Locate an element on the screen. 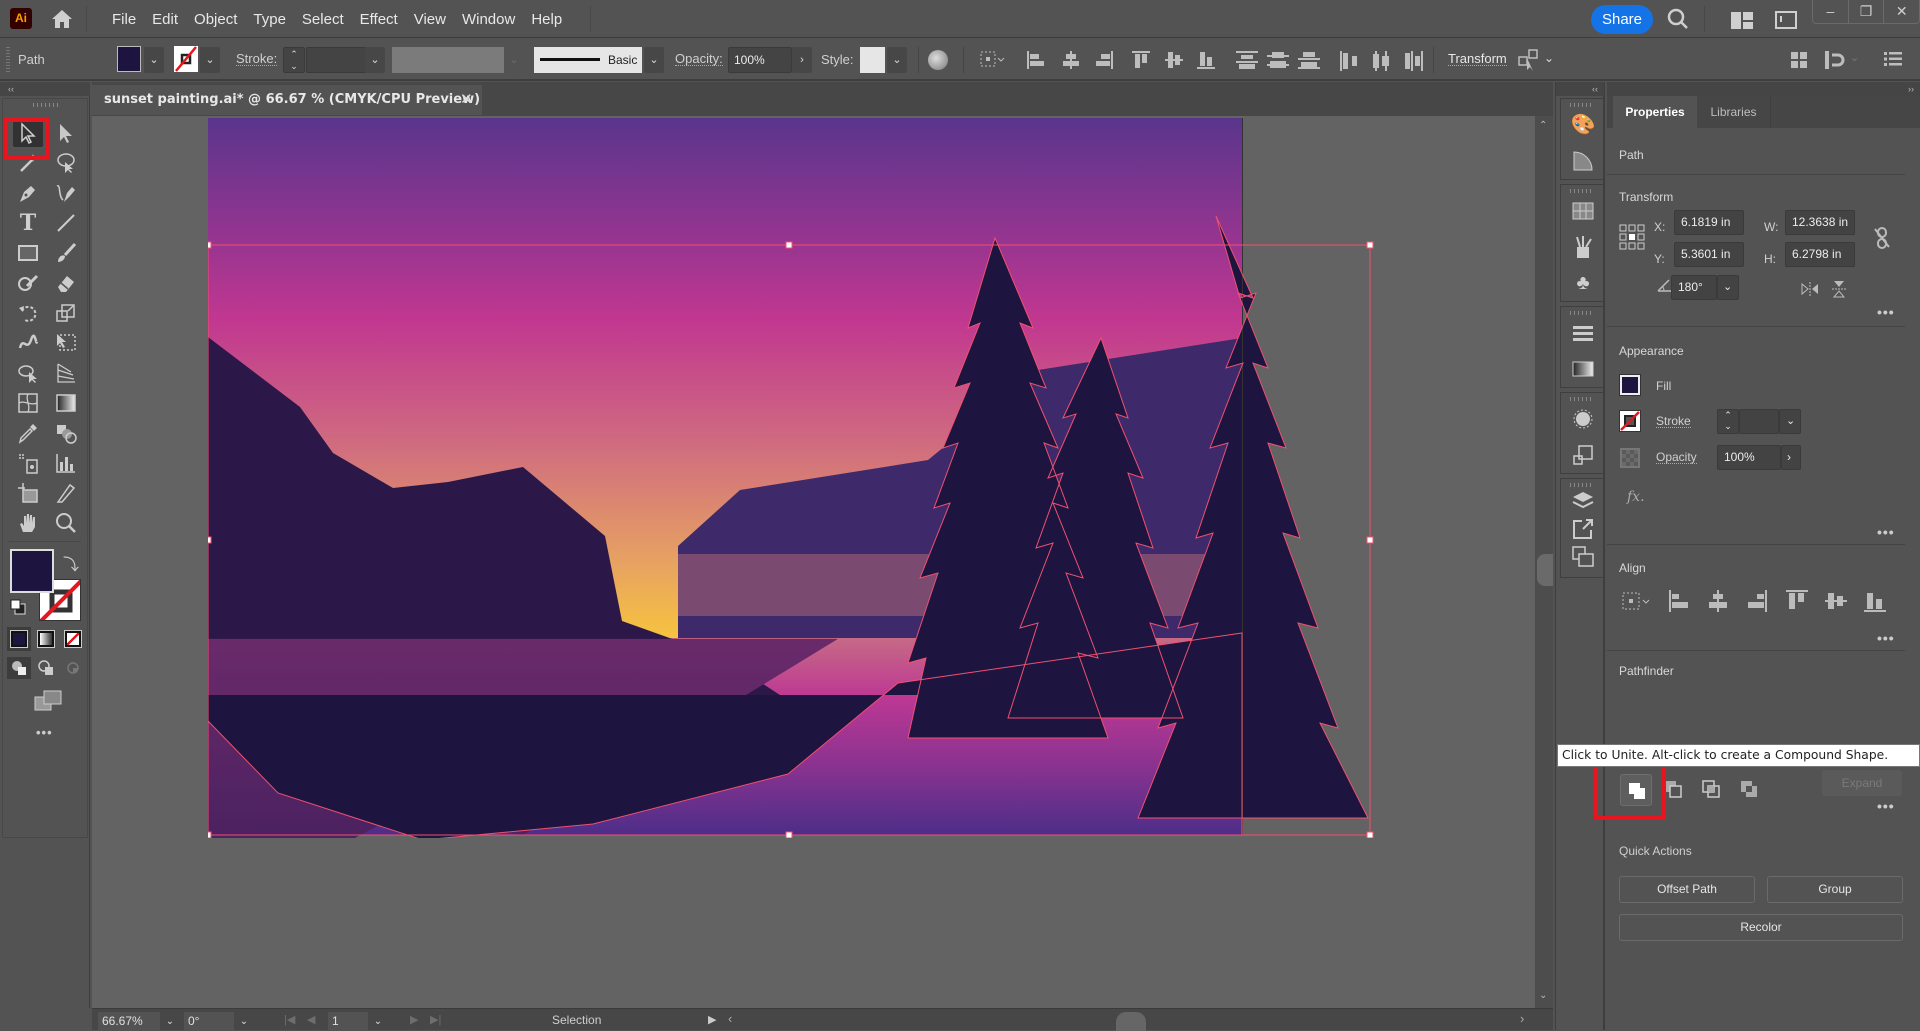  menu-window: Window is located at coordinates (488, 19).